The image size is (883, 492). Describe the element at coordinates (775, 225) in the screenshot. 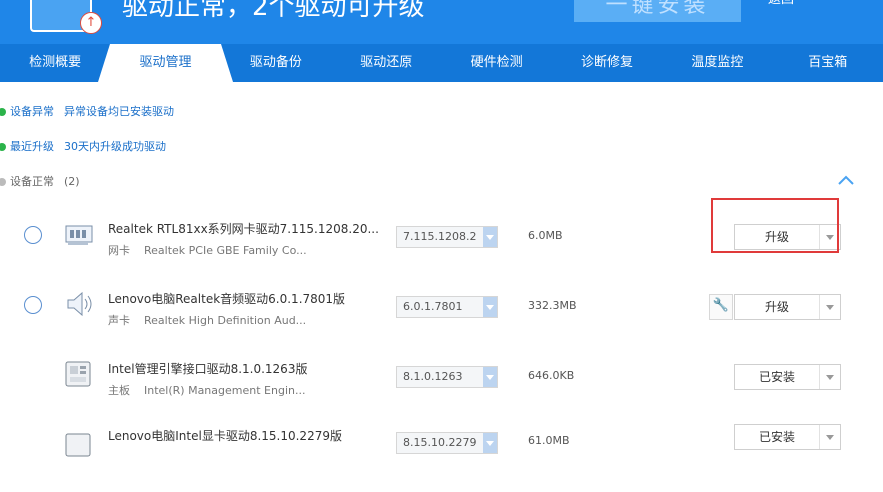

I see `highlight-box` at that location.